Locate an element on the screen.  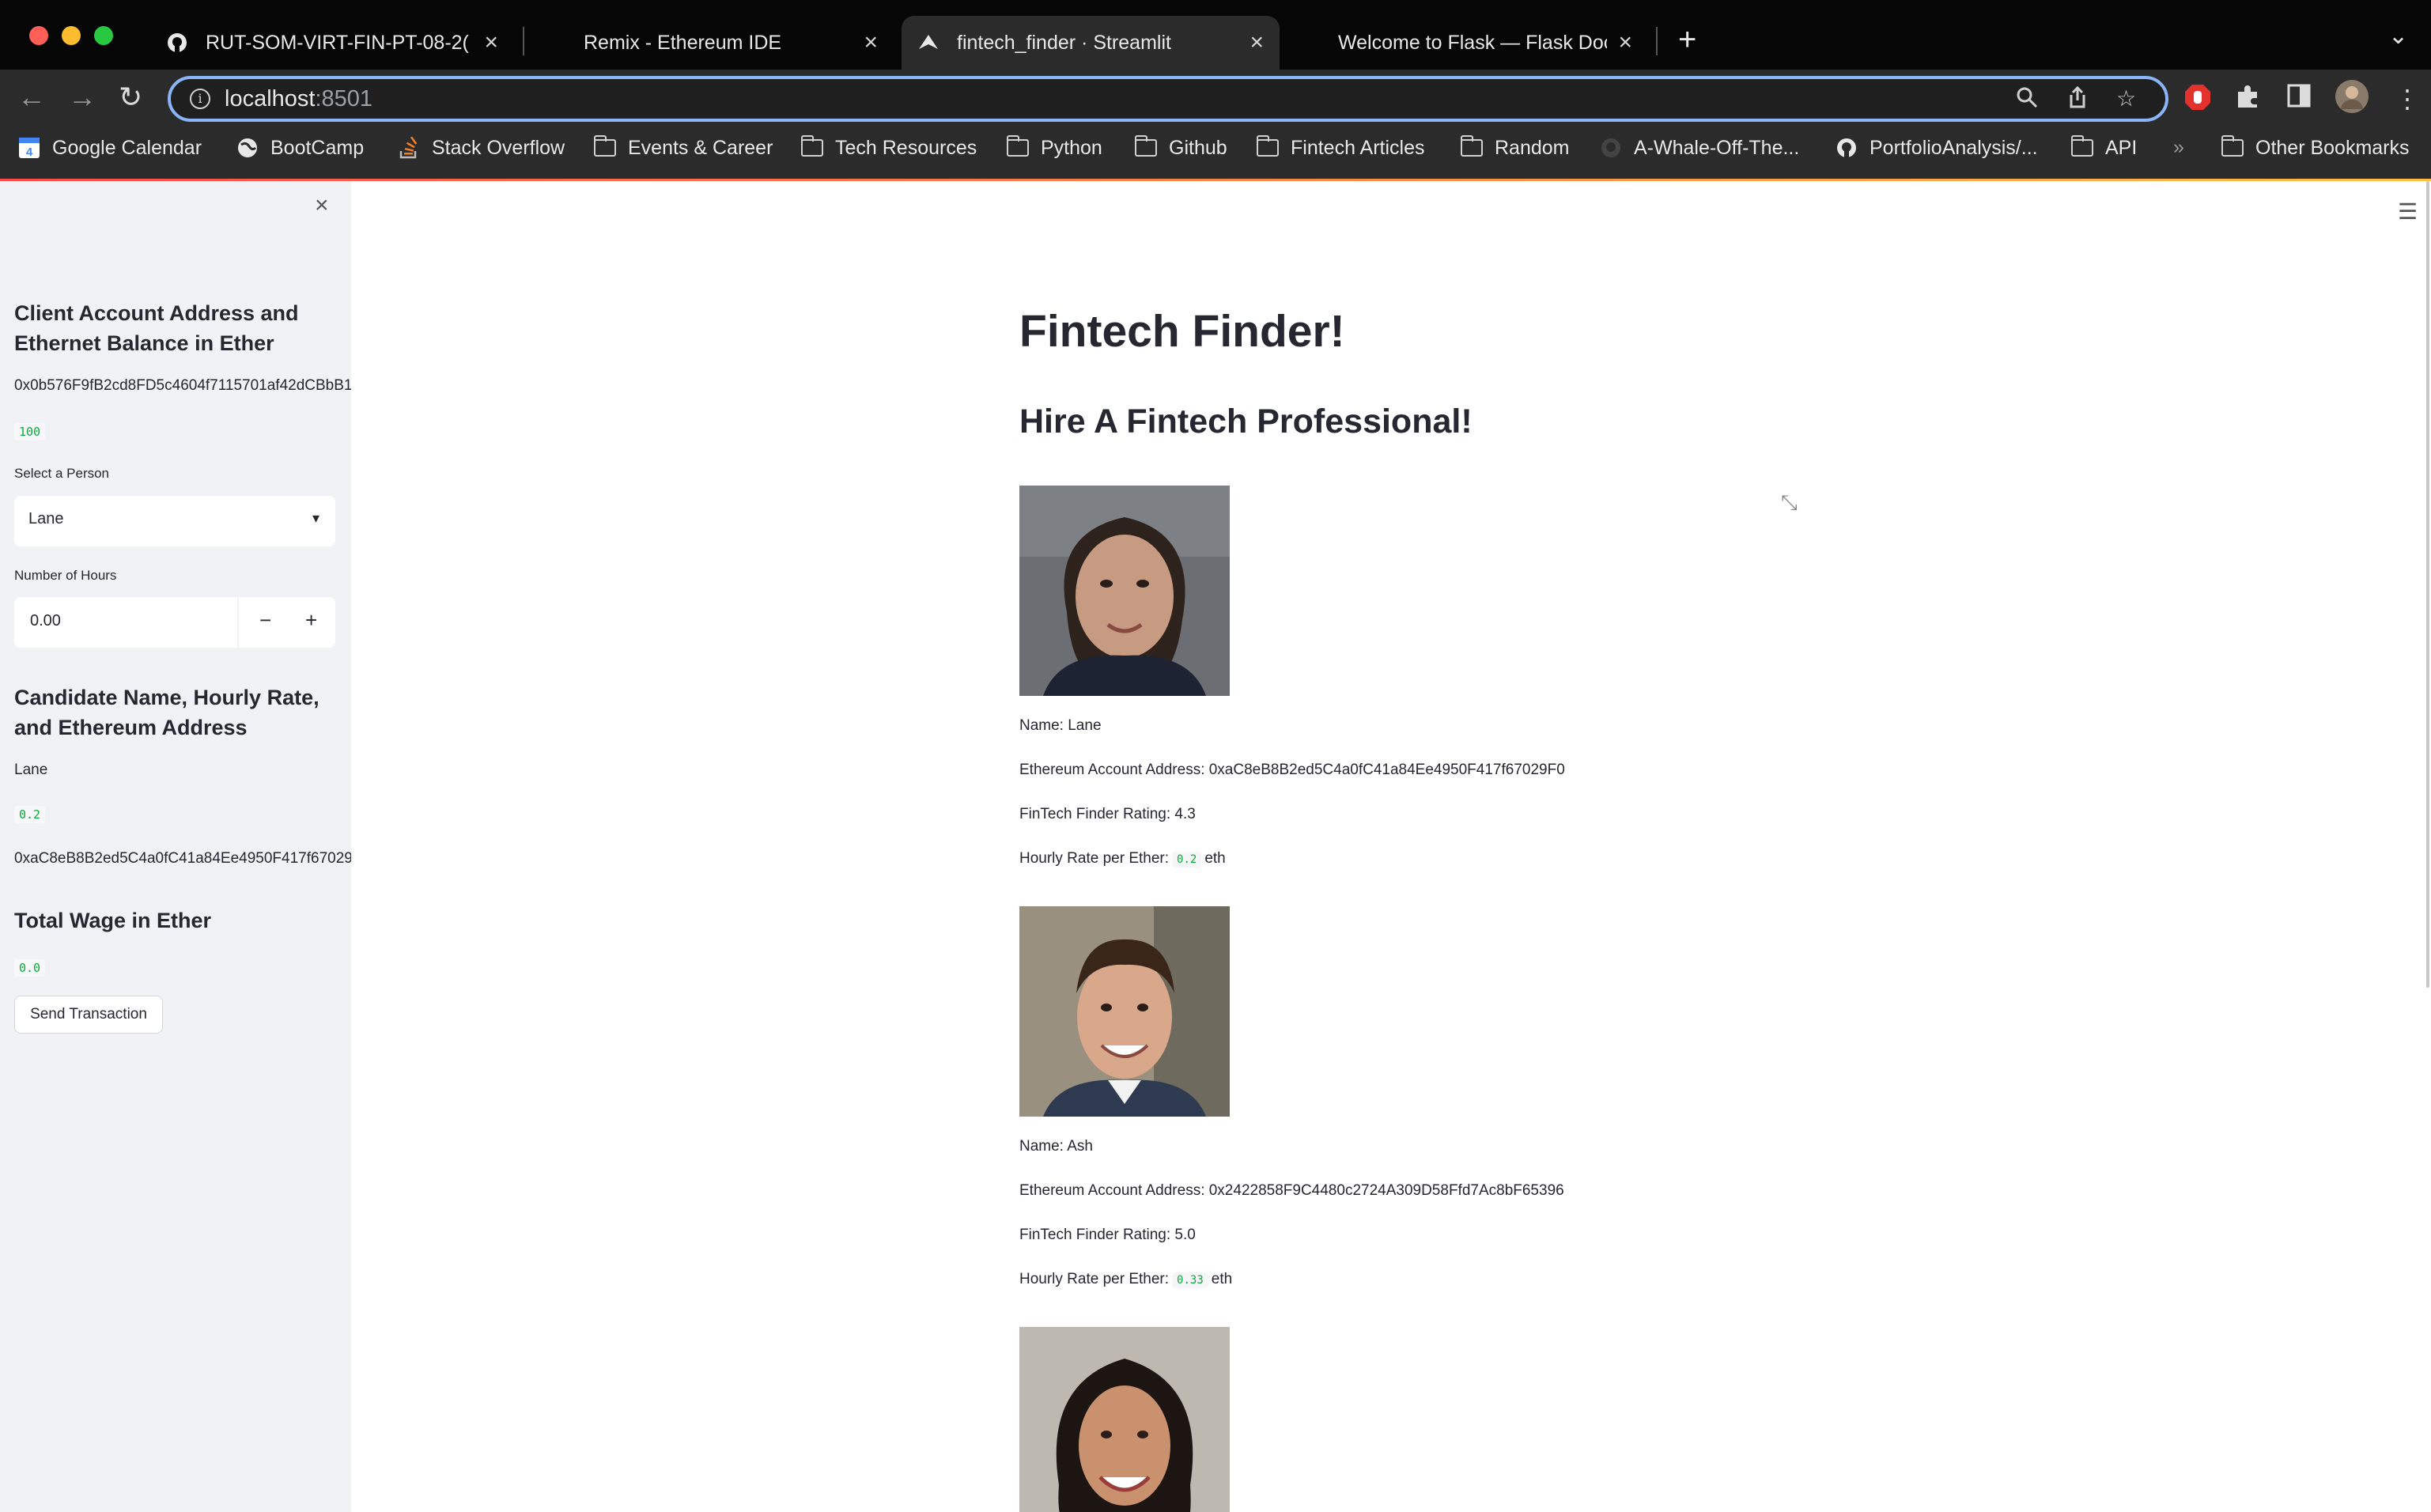
share-icon is located at coordinates (2077, 100).